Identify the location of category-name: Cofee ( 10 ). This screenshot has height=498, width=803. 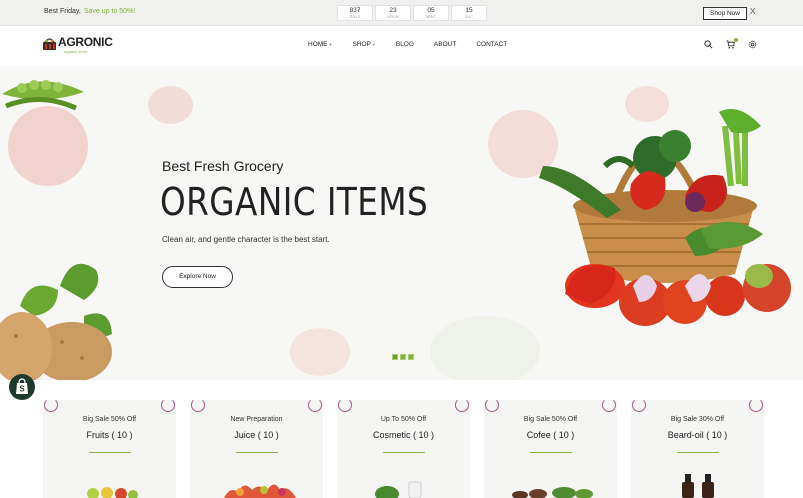
(550, 435).